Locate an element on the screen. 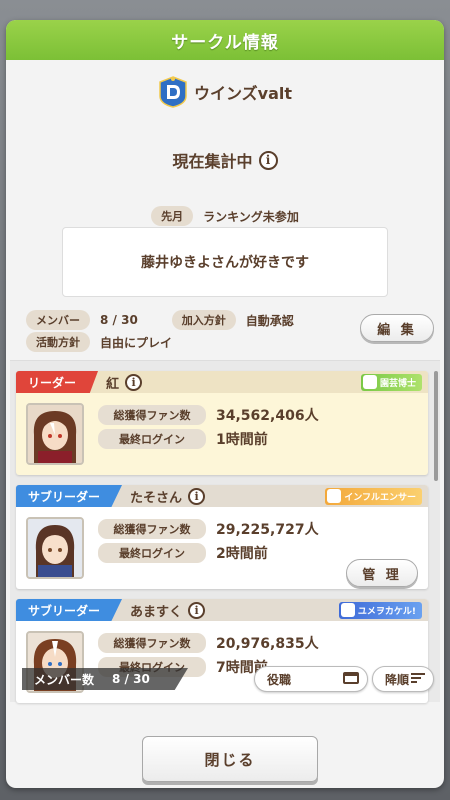 Image resolution: width=450 pixels, height=800 pixels. members-value: 8 / 30 is located at coordinates (119, 320).